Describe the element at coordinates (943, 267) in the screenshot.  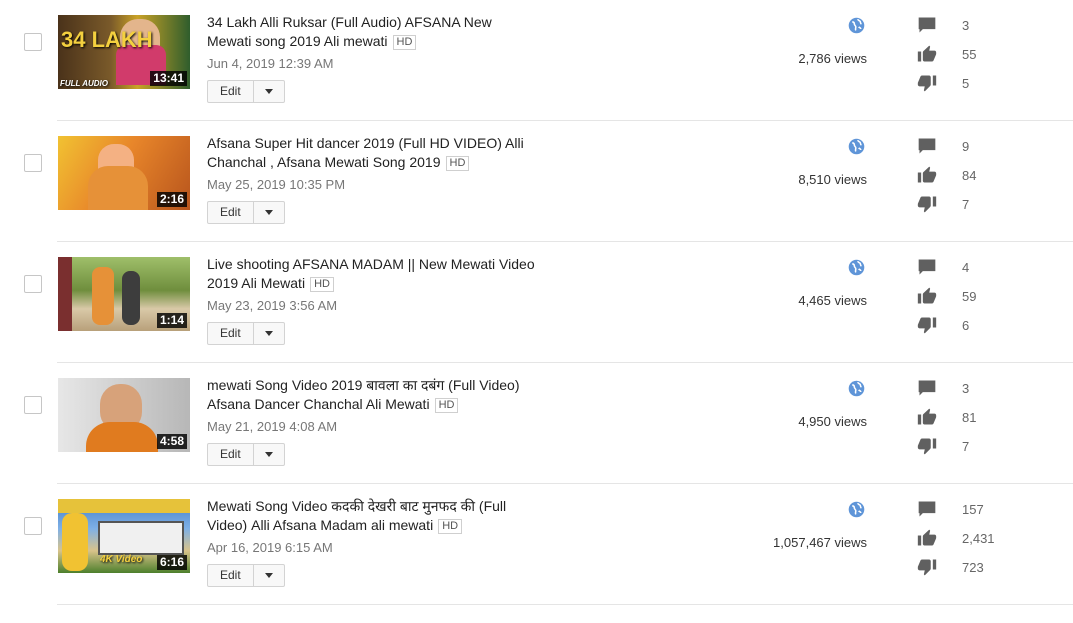
I see `comment-stat: 4` at that location.